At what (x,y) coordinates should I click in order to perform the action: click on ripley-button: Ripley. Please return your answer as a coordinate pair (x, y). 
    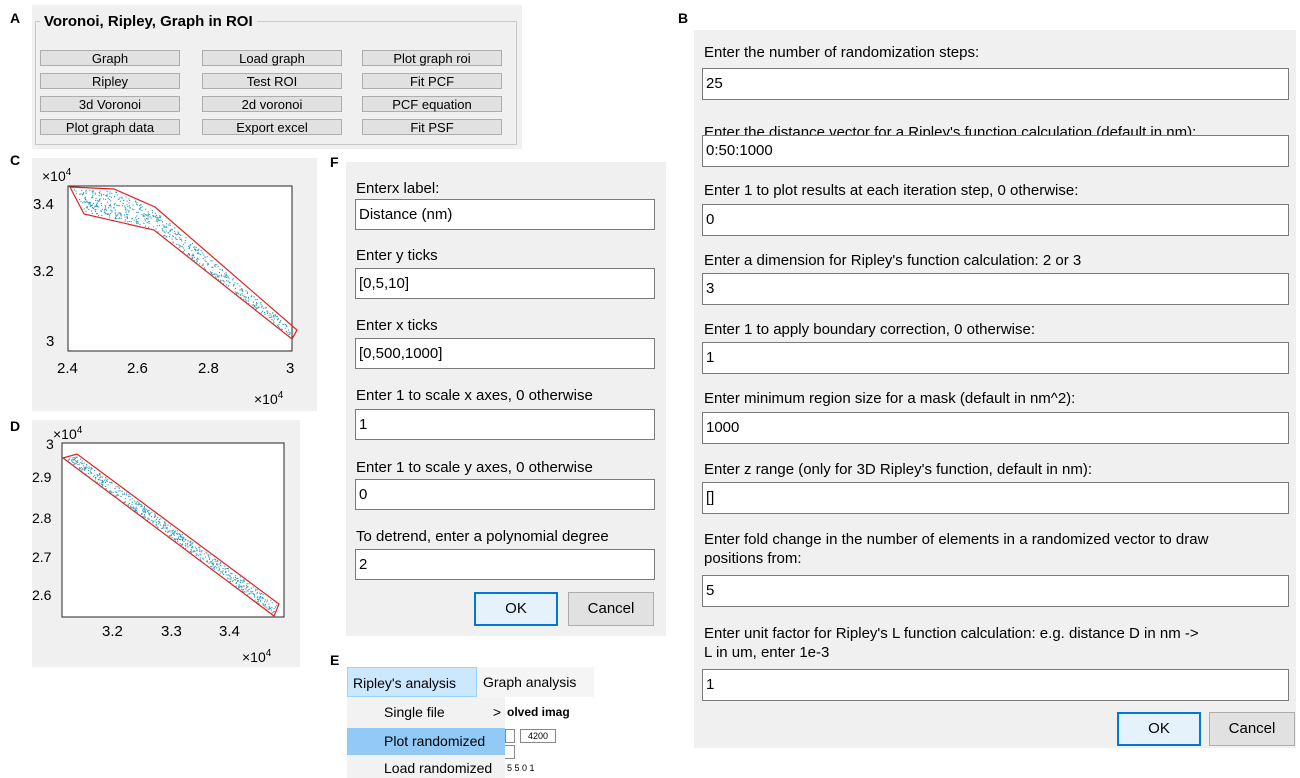
    Looking at the image, I should click on (110, 81).